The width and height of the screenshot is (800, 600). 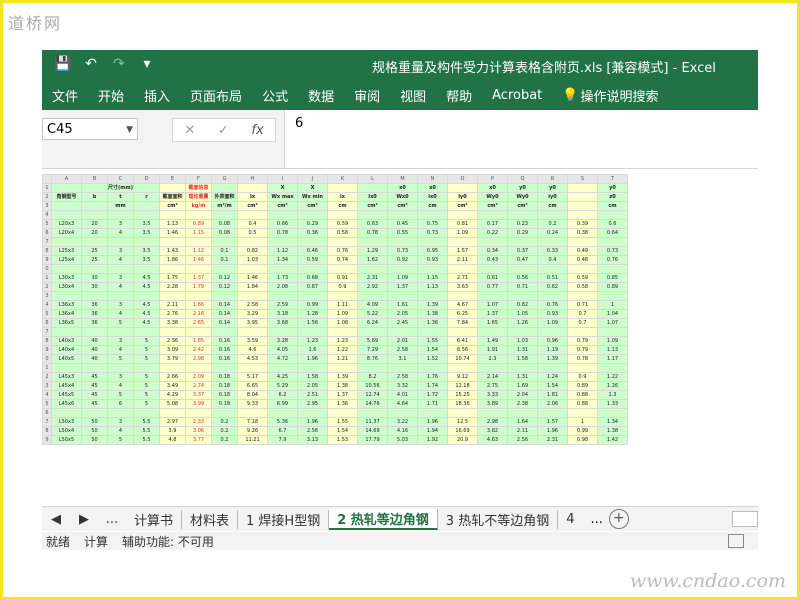 What do you see at coordinates (312, 314) in the screenshot?
I see `data-cell: 1.28` at bounding box center [312, 314].